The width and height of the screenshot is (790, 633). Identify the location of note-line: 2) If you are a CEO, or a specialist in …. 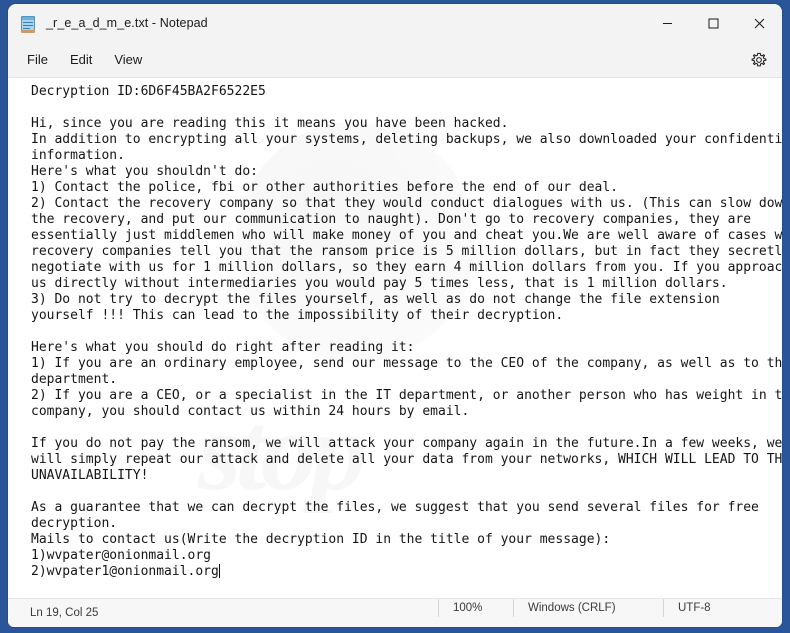
(406, 395).